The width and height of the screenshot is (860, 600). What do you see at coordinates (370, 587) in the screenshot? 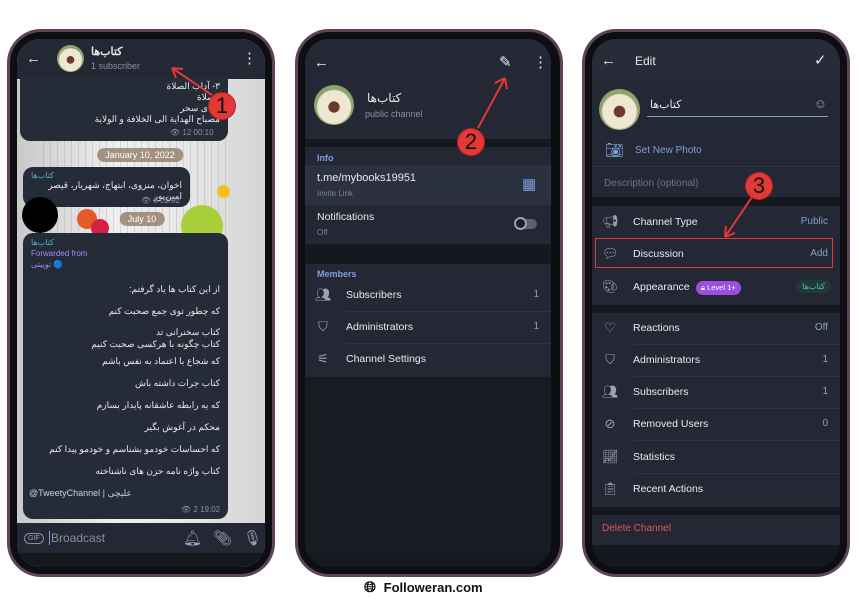
I see `globe-icon: 🌐︎` at bounding box center [370, 587].